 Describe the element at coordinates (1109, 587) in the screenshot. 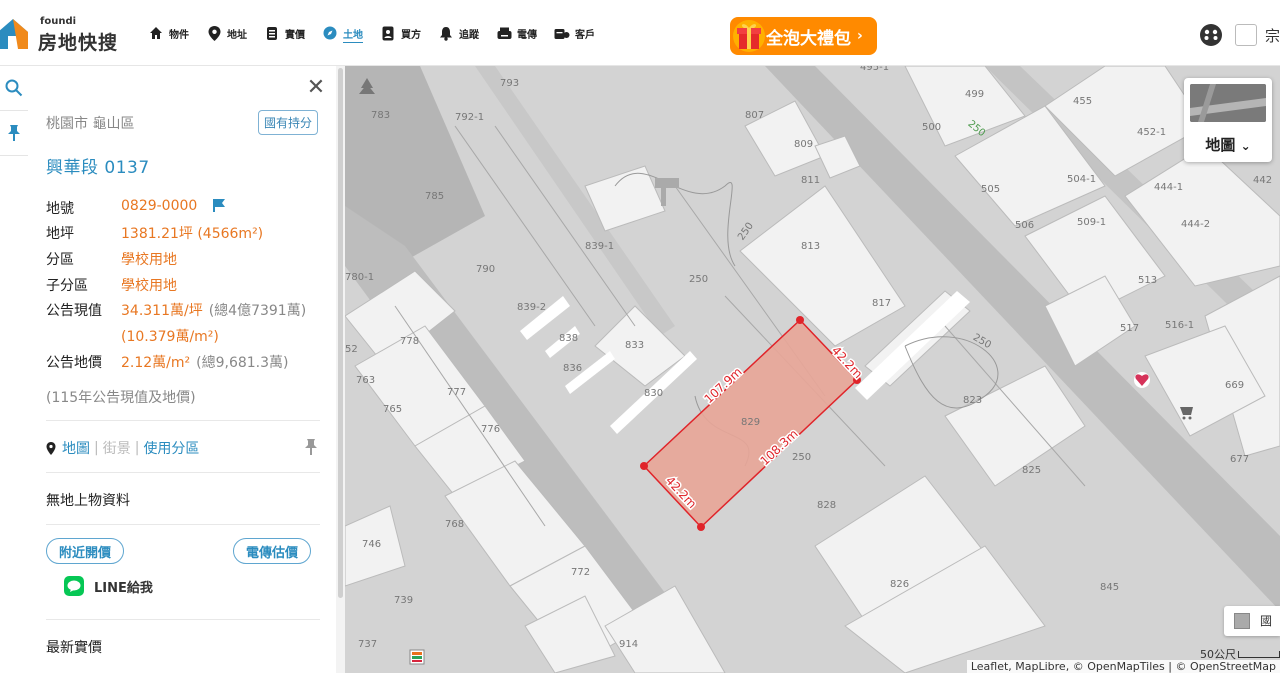

I see `parcel-label: 845` at that location.